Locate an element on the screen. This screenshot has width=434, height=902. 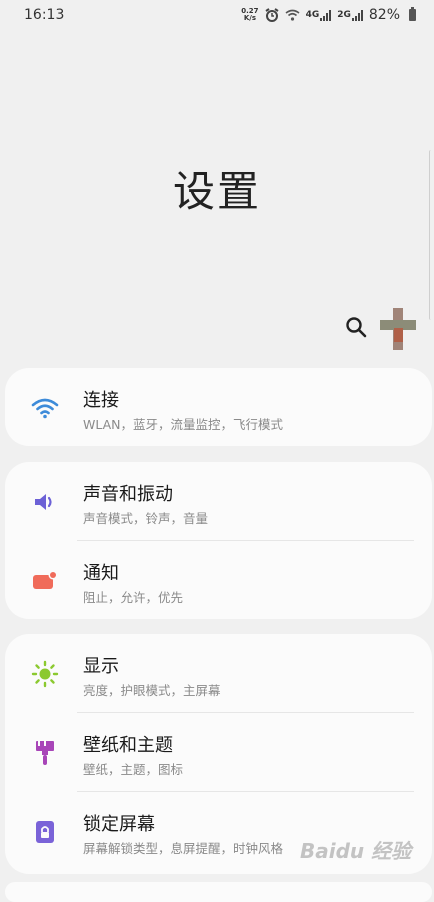
status-bar: 16:13 0.27 K/s 4G 2G 82% is located at coordinates (217, 15).